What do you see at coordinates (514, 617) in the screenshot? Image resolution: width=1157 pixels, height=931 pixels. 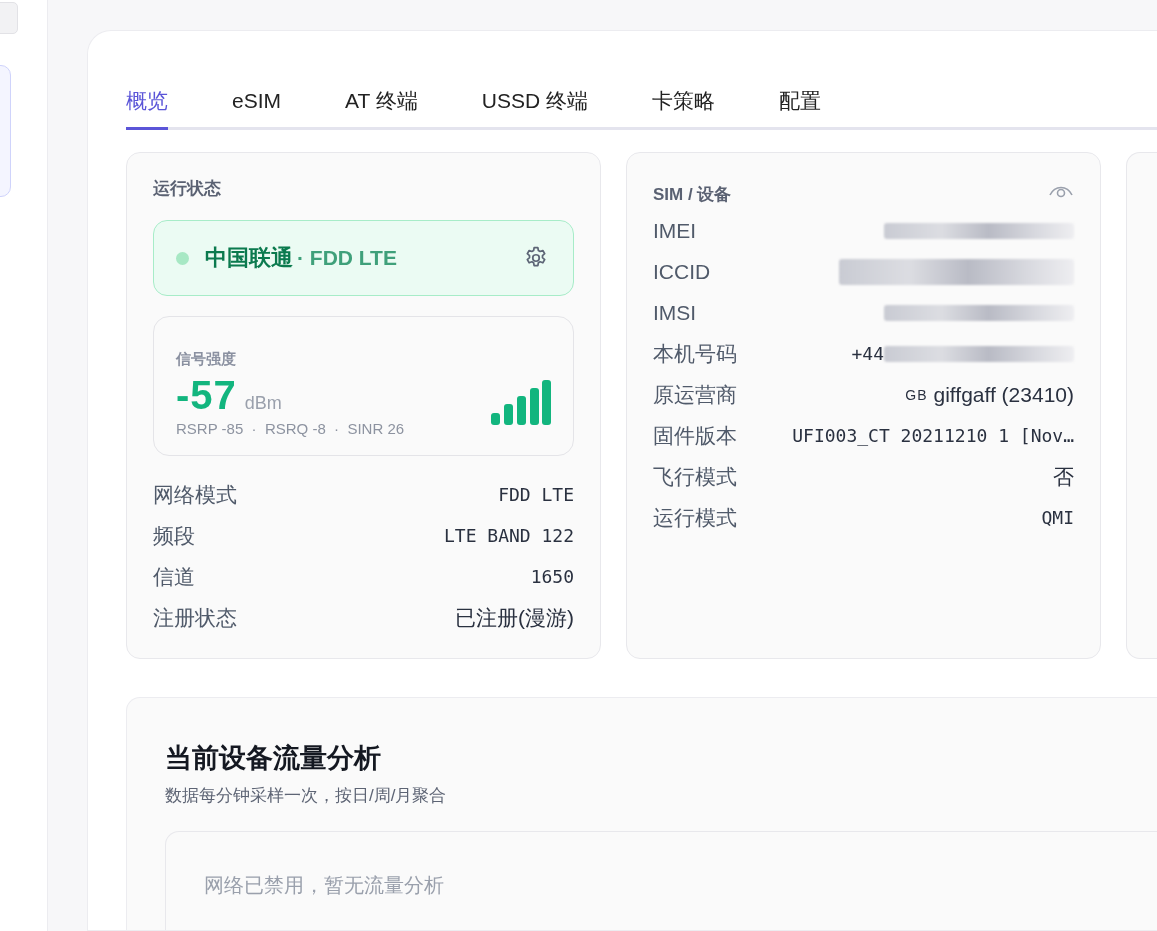 I see `field-value: 已注册(漫游)` at bounding box center [514, 617].